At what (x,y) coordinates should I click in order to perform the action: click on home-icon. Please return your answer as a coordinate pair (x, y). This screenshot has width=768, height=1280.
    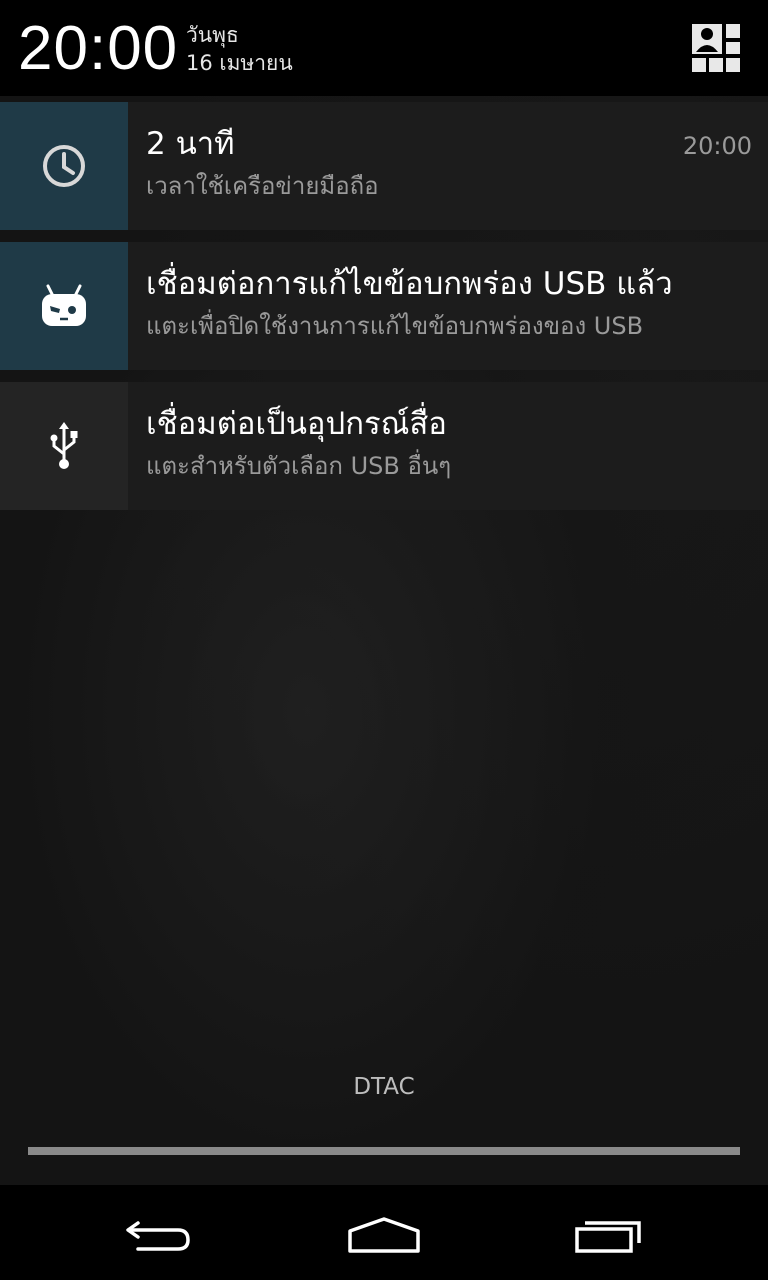
    Looking at the image, I should click on (384, 1235).